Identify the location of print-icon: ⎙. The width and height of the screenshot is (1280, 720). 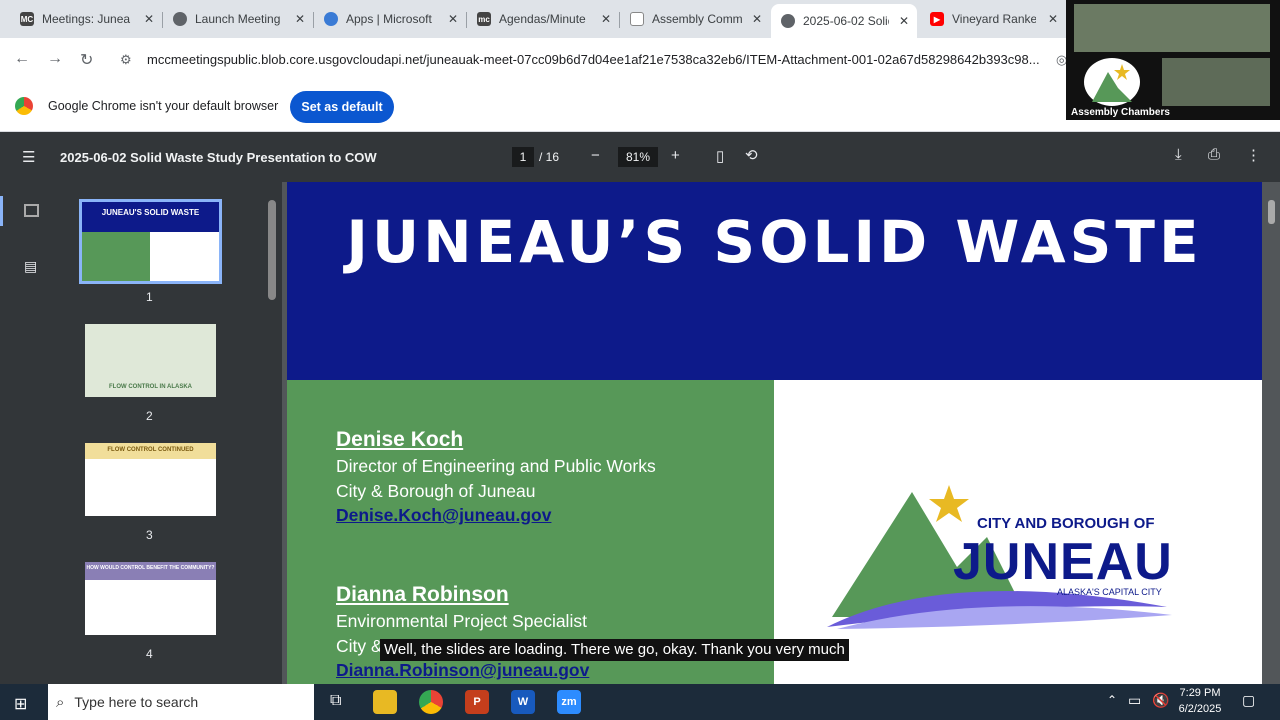
(1214, 154).